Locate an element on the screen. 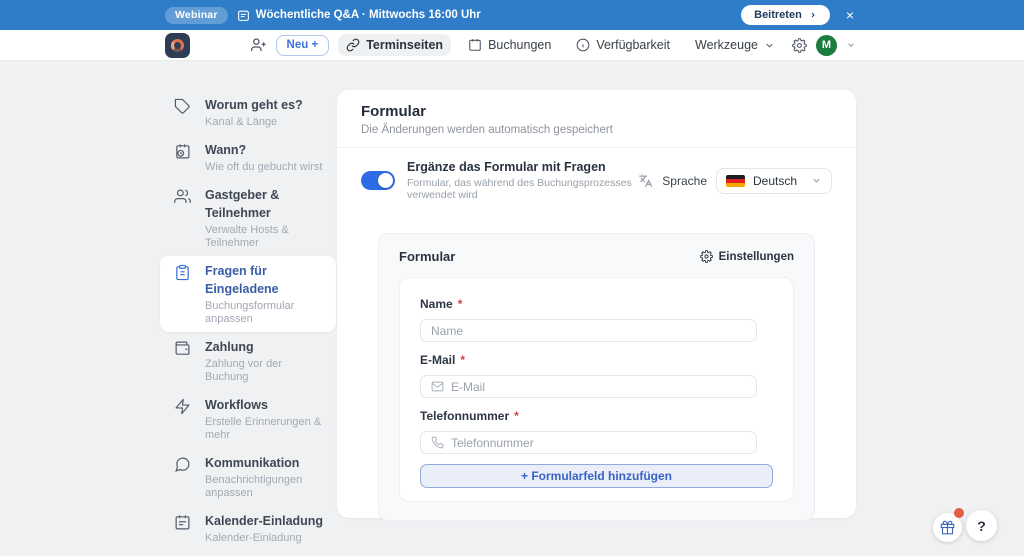  sidebar-item-zahlung: Zahlung Zahlung vor der Buchung is located at coordinates (248, 361).